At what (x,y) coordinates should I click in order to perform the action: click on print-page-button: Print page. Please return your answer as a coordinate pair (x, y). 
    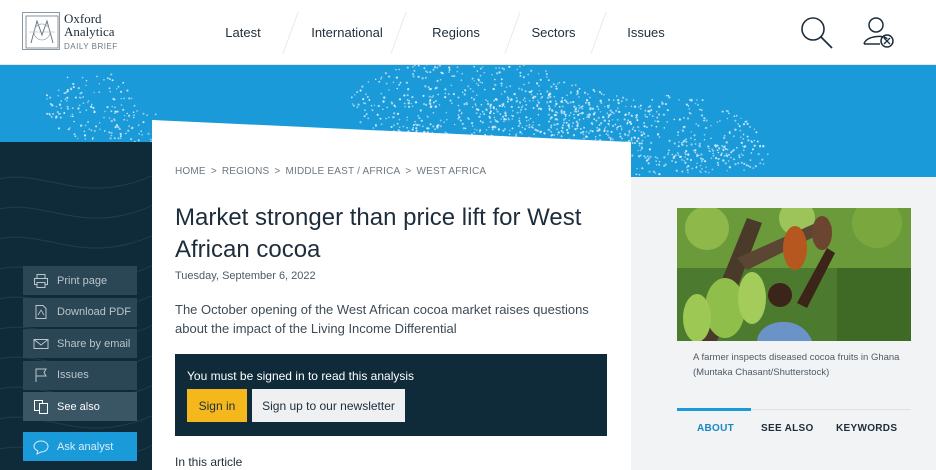
    Looking at the image, I should click on (80, 280).